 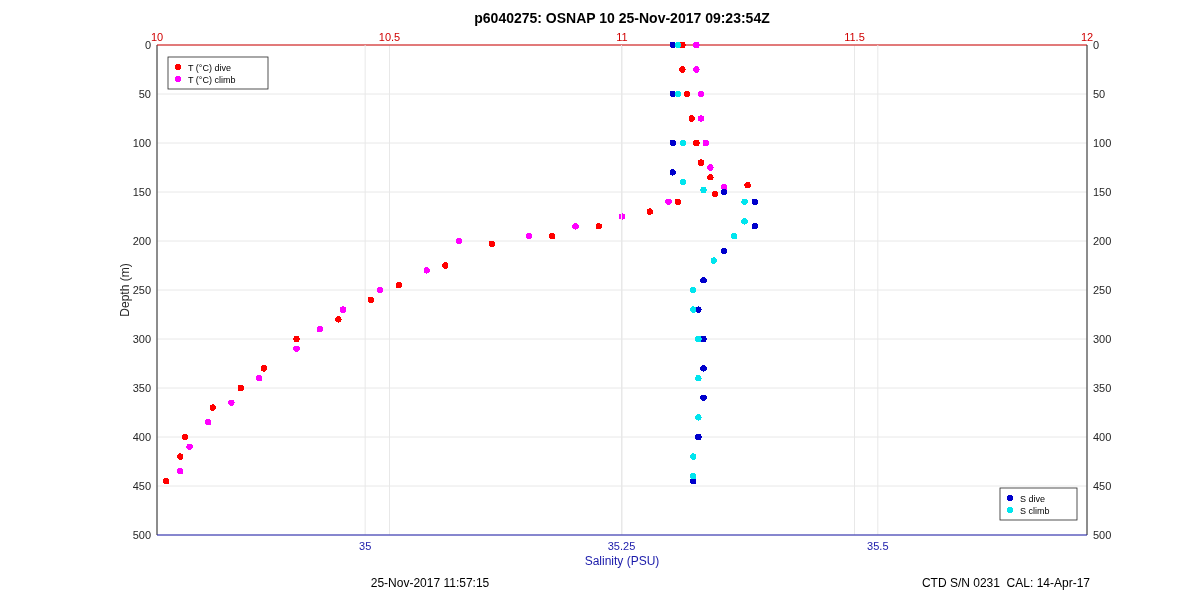 What do you see at coordinates (1087, 37) in the screenshot?
I see `top-tick-label: 12` at bounding box center [1087, 37].